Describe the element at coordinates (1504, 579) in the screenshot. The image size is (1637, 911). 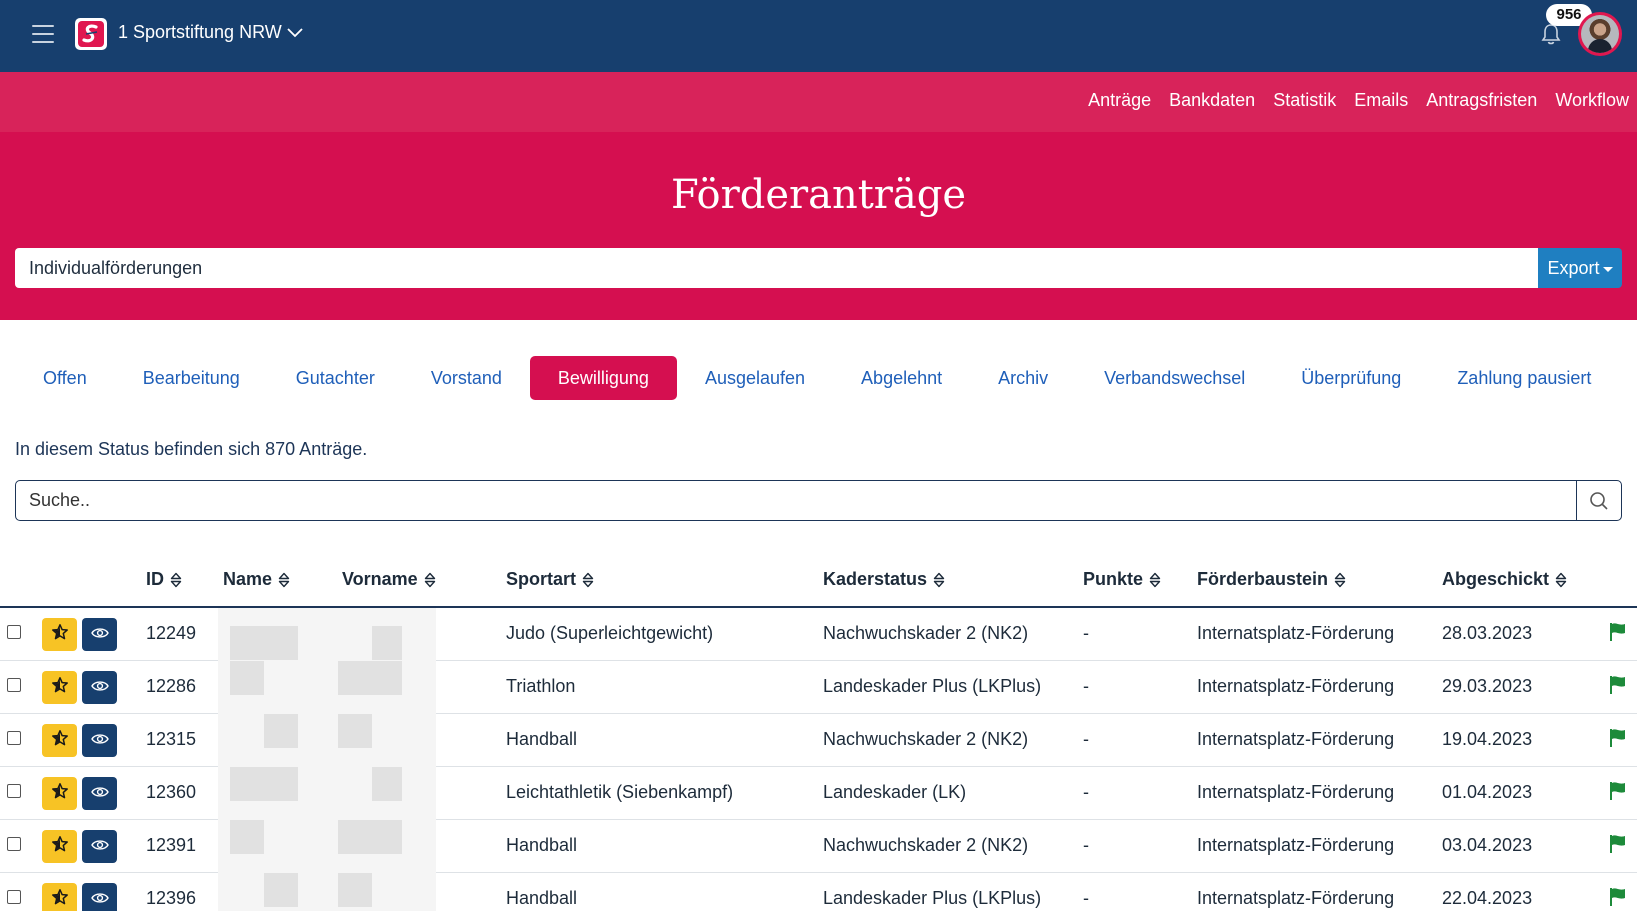
I see `column-header-abgeschickt: Abgeschickt` at that location.